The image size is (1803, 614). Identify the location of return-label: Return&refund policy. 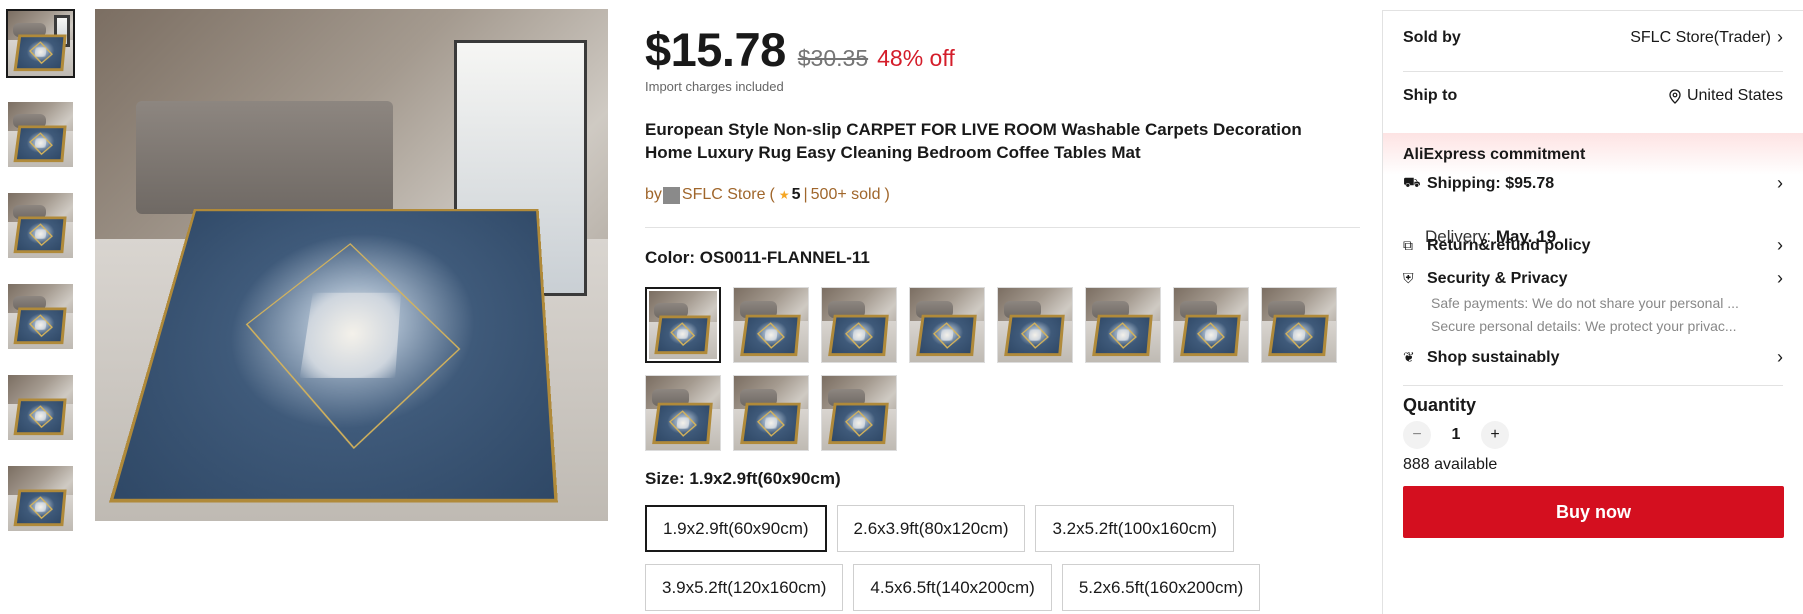
(1509, 245).